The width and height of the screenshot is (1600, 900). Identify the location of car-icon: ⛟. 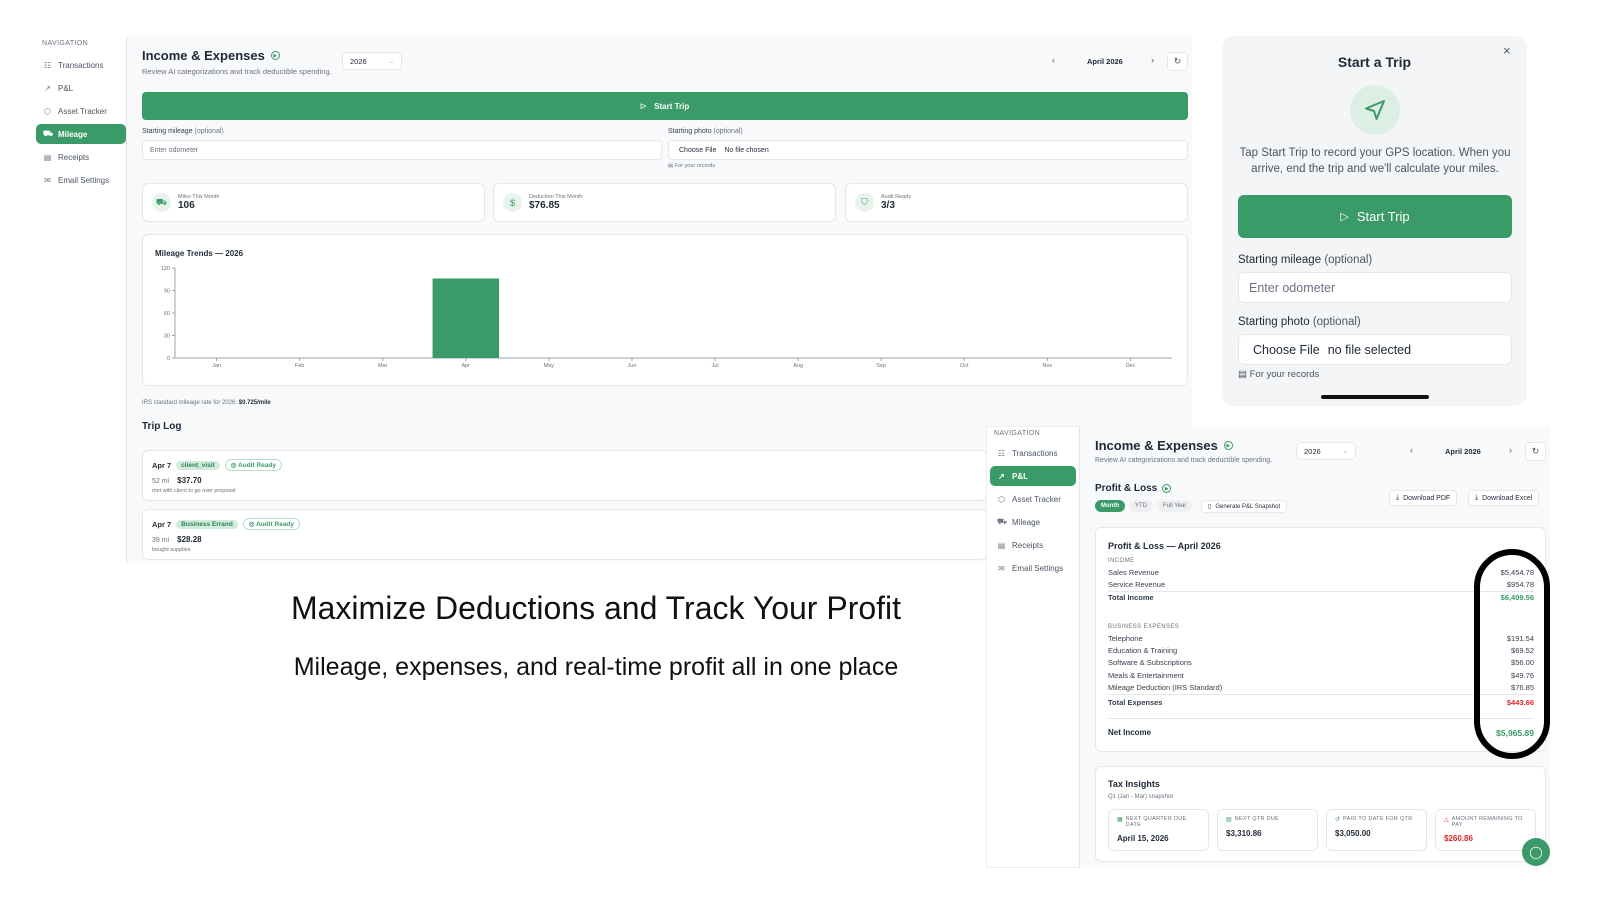
(48, 133).